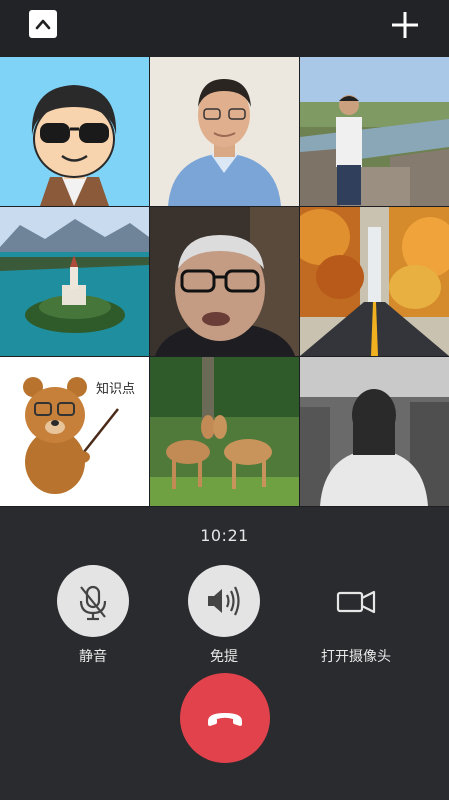 The height and width of the screenshot is (800, 449). I want to click on lake-bled-island-photo, so click(74, 281).